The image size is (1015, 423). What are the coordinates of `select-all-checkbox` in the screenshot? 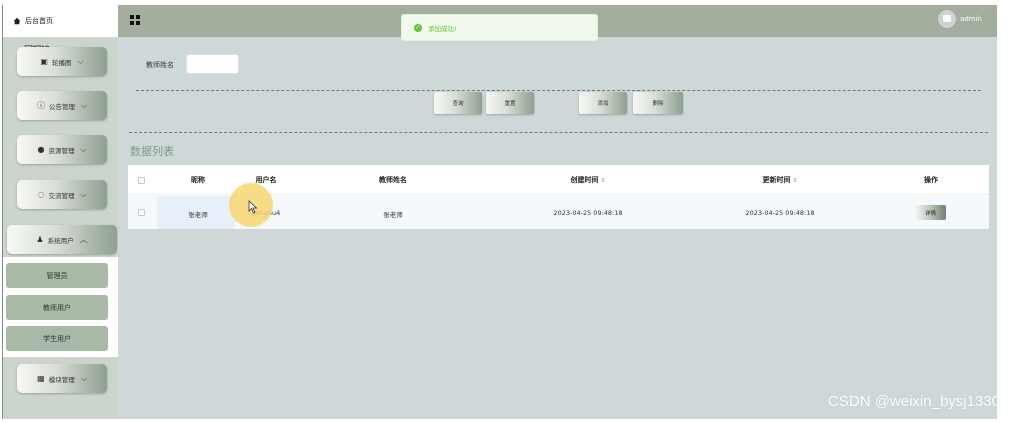 It's located at (141, 180).